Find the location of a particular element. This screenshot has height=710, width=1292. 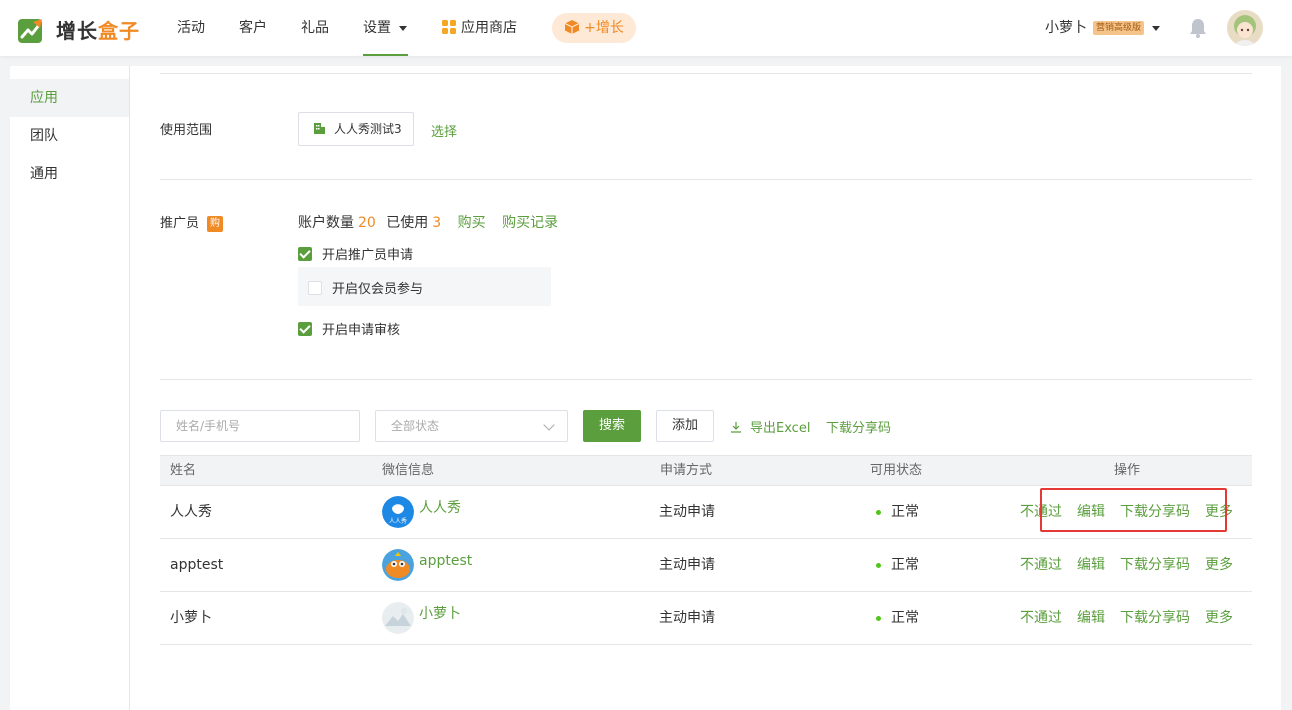

table-header: 姓名 微信信息 申请方式 可用状态 操作 is located at coordinates (706, 470).